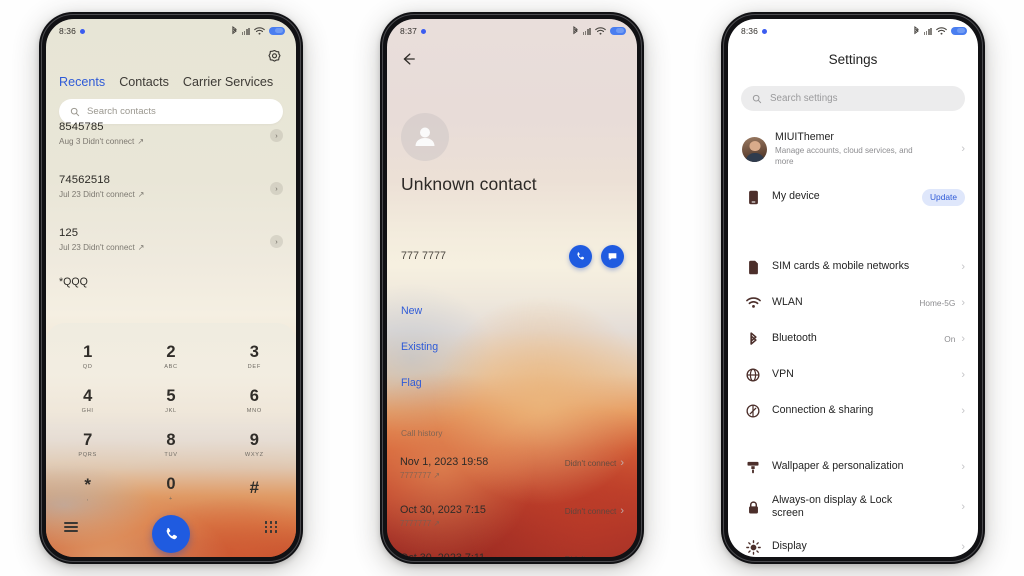  Describe the element at coordinates (171, 366) in the screenshot. I see `key-letters: ABC` at that location.